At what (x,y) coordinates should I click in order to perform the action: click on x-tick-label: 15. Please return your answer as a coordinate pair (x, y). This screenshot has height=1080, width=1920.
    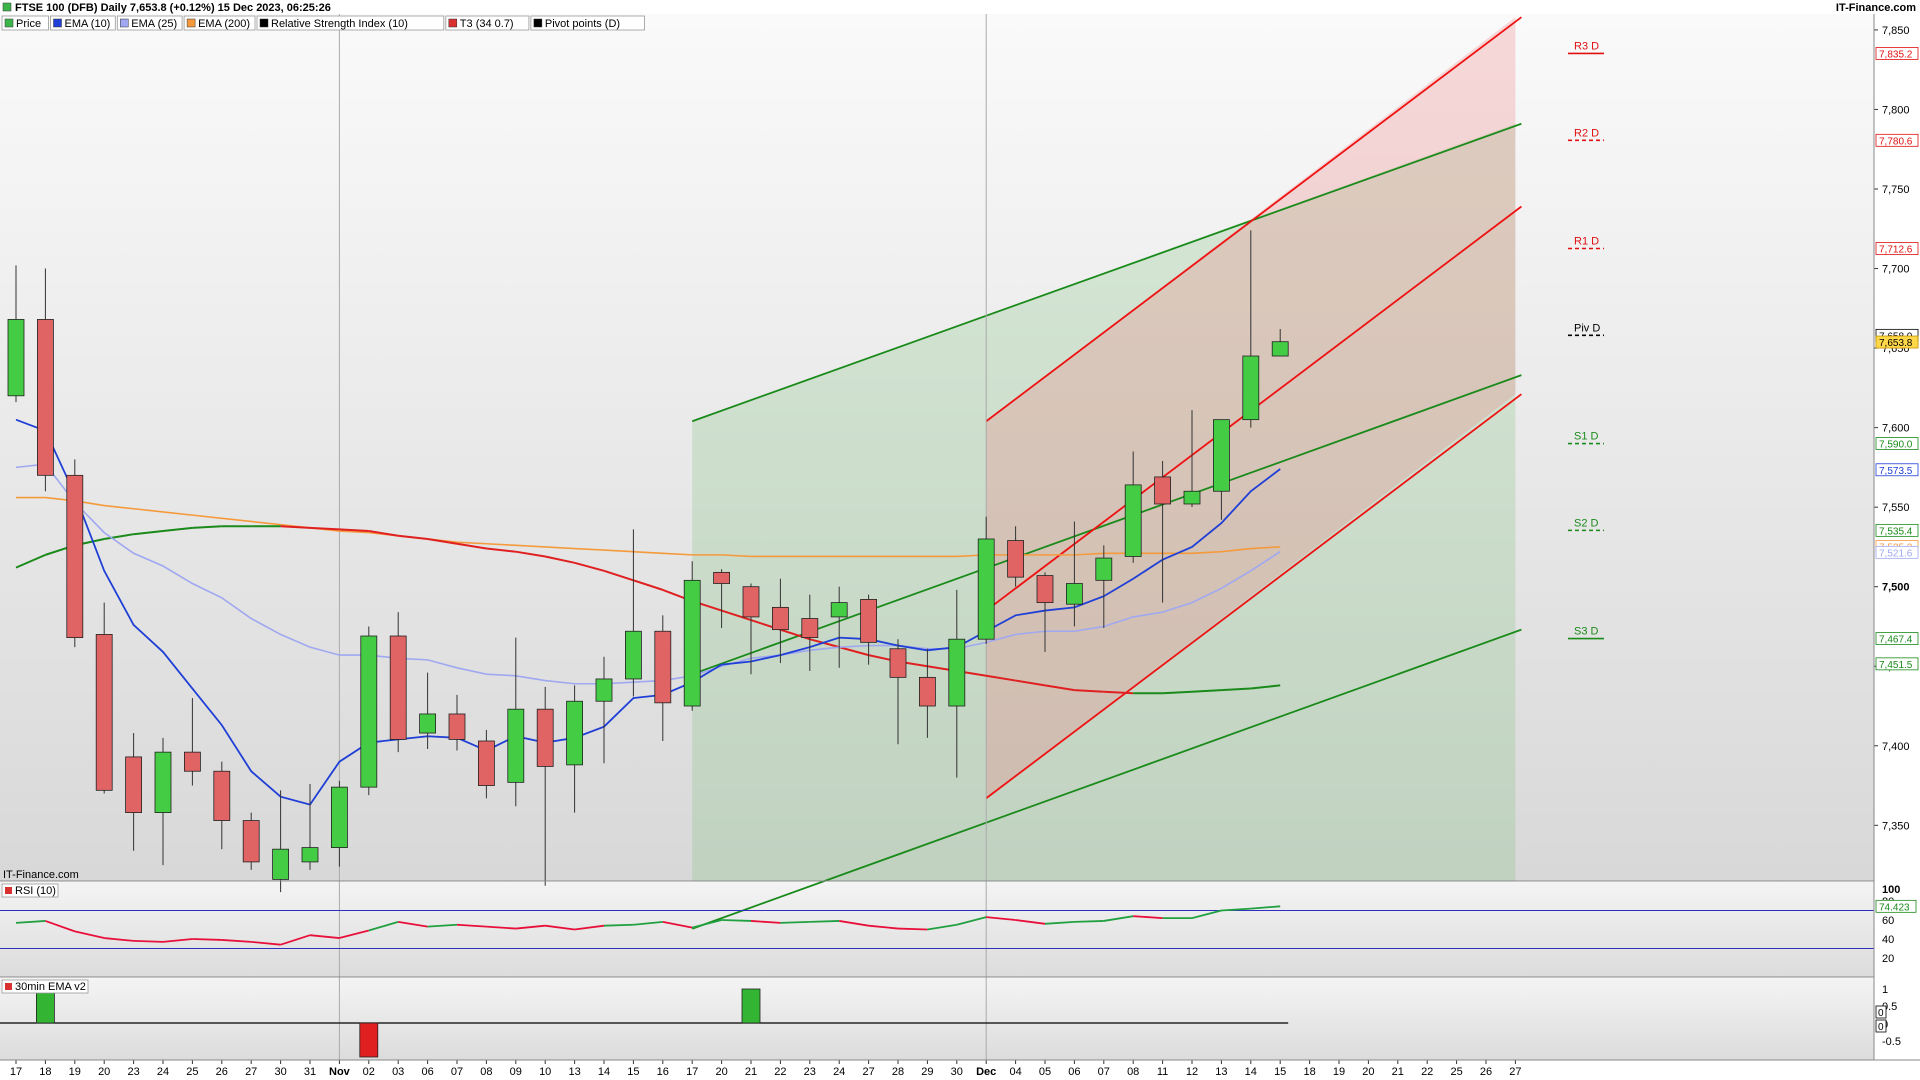
    Looking at the image, I should click on (1280, 1072).